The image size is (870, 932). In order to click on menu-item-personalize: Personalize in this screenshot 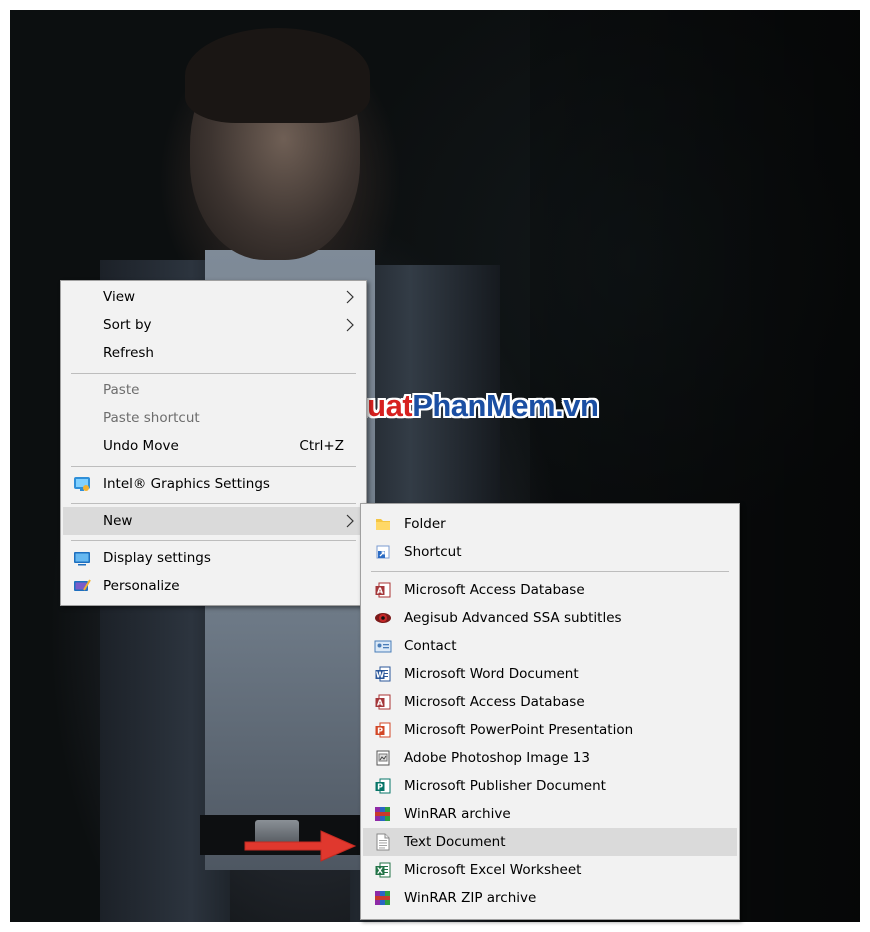, I will do `click(213, 586)`.